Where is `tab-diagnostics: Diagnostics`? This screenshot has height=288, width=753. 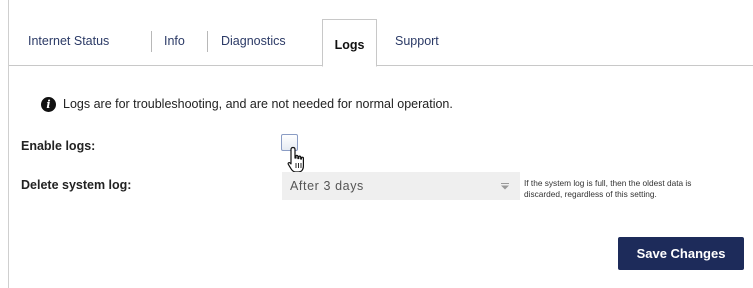 tab-diagnostics: Diagnostics is located at coordinates (253, 41).